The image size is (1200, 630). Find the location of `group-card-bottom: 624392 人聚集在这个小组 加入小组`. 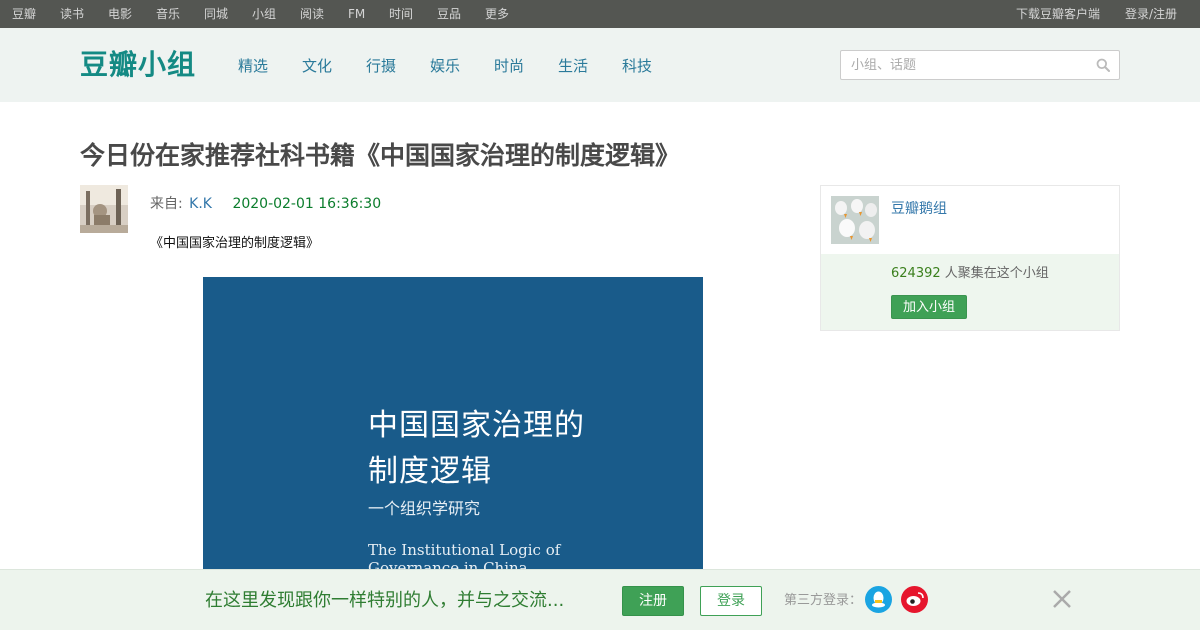

group-card-bottom: 624392 人聚集在这个小组 加入小组 is located at coordinates (970, 292).